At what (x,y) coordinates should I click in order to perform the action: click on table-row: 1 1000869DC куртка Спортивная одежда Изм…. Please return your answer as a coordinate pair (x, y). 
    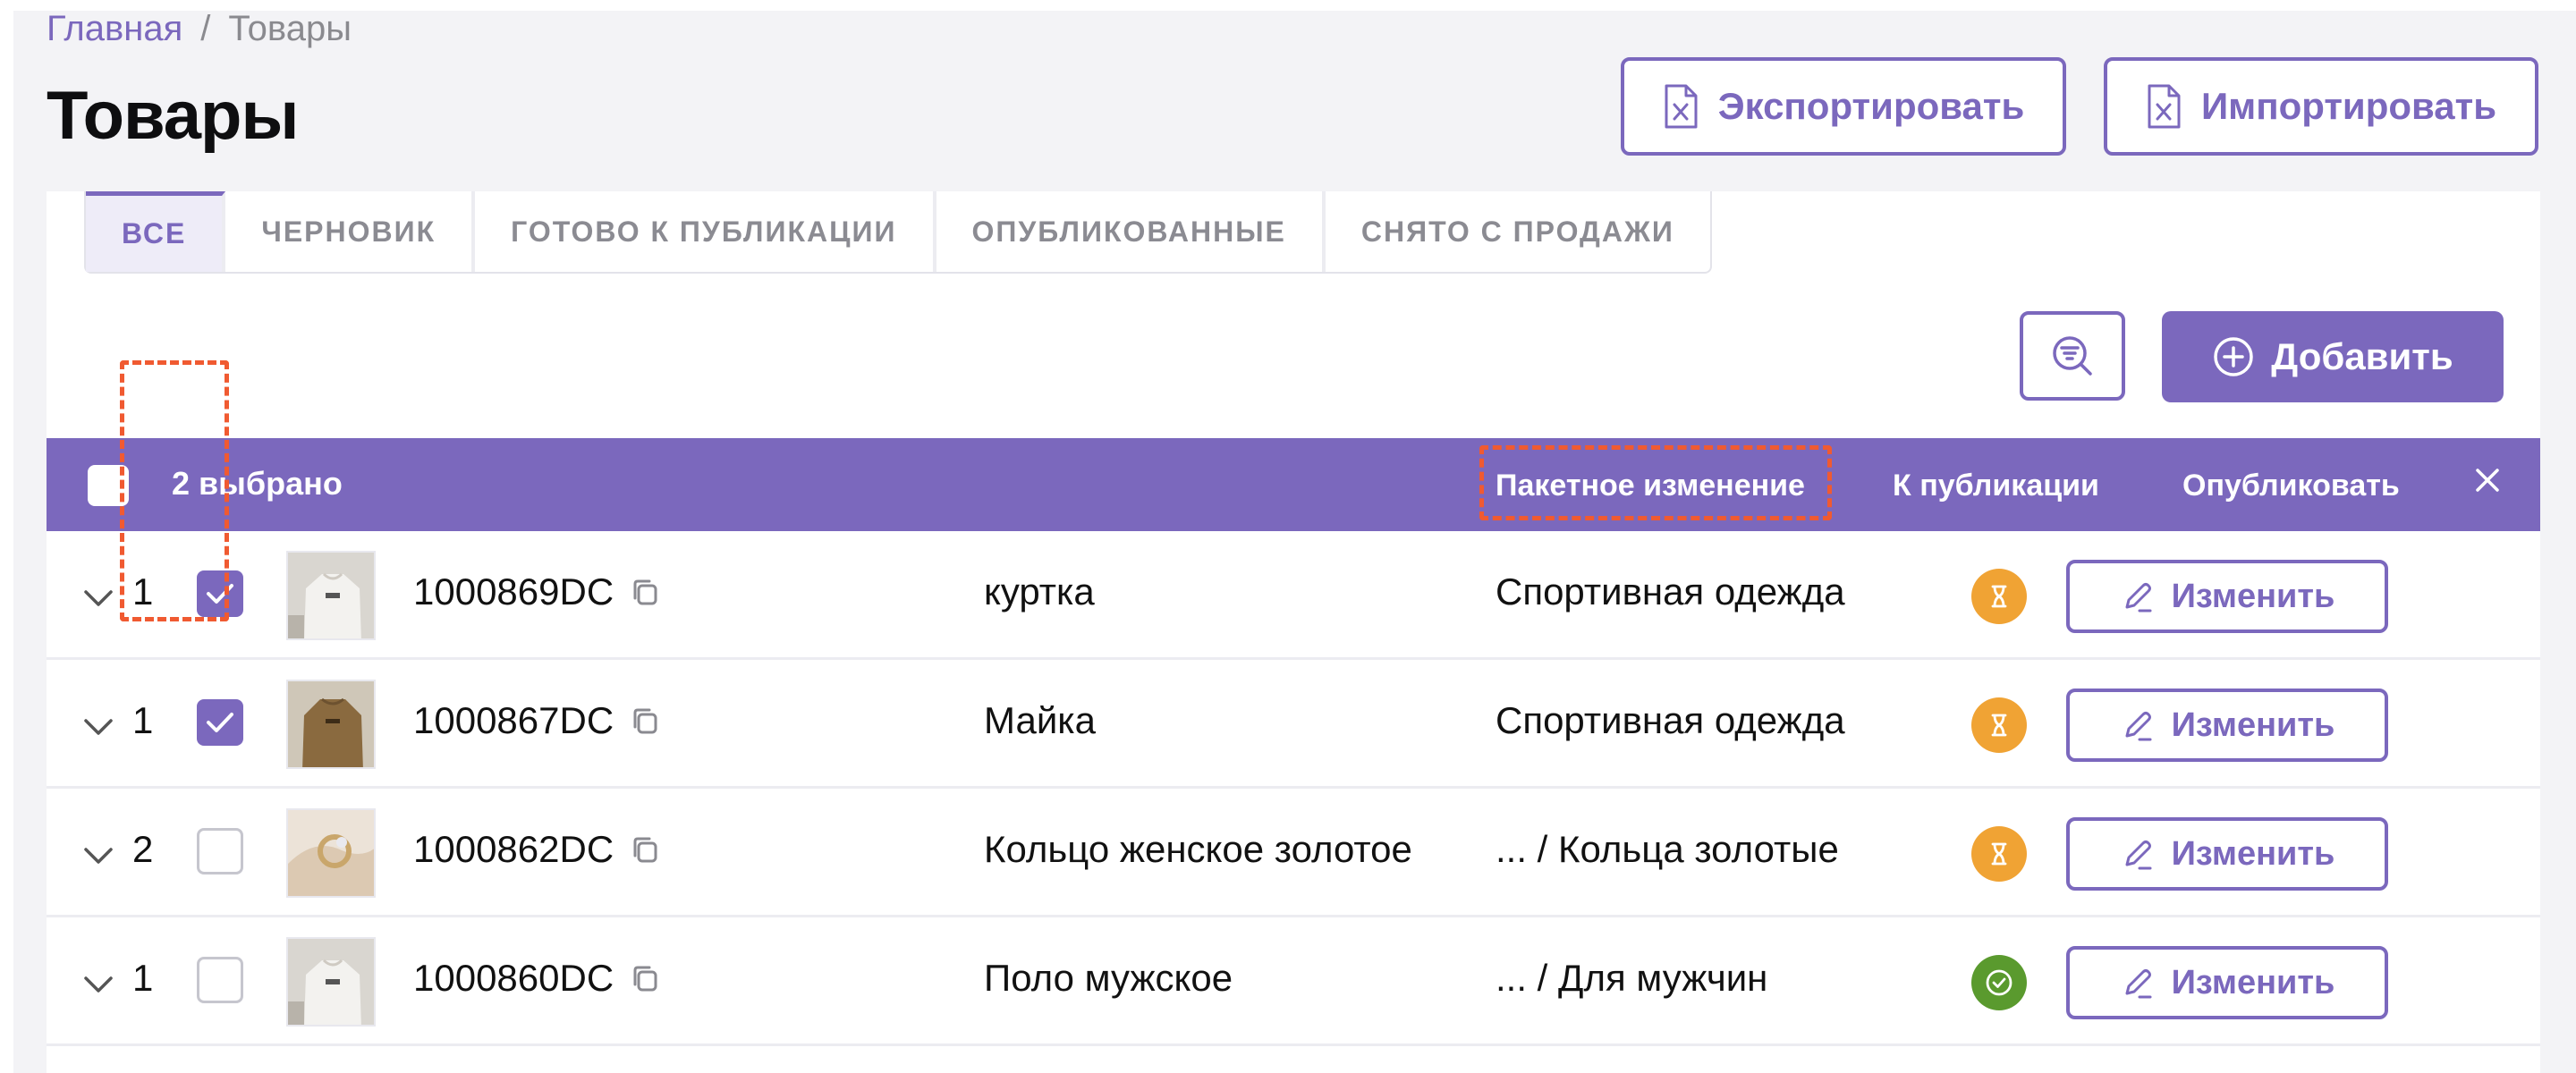
    Looking at the image, I should click on (1293, 595).